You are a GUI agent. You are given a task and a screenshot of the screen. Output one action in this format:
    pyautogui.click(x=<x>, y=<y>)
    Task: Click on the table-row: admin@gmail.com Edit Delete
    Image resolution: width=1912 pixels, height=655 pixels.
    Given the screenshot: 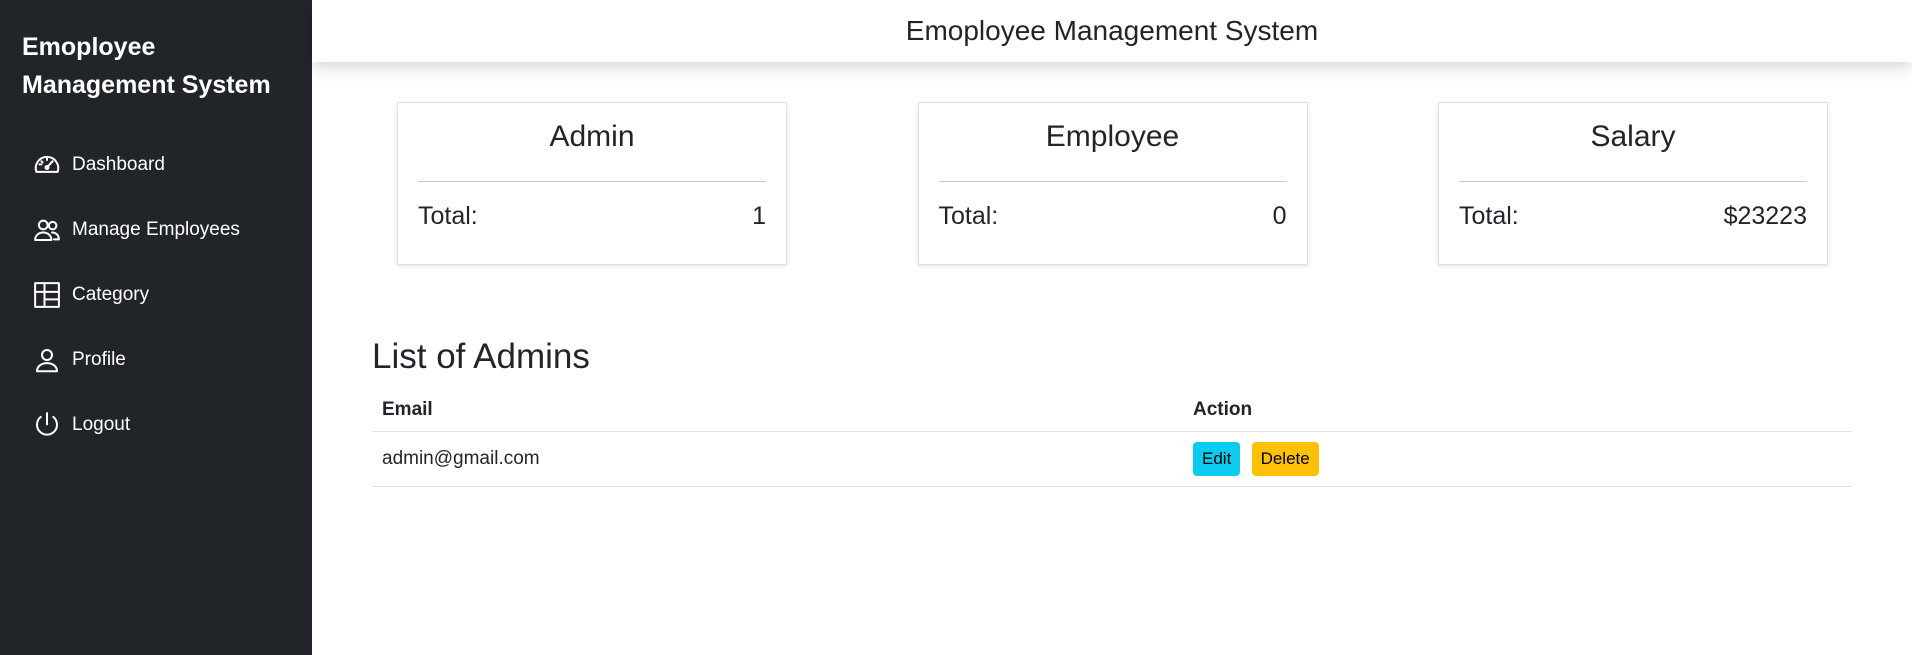 What is the action you would take?
    pyautogui.click(x=1112, y=459)
    